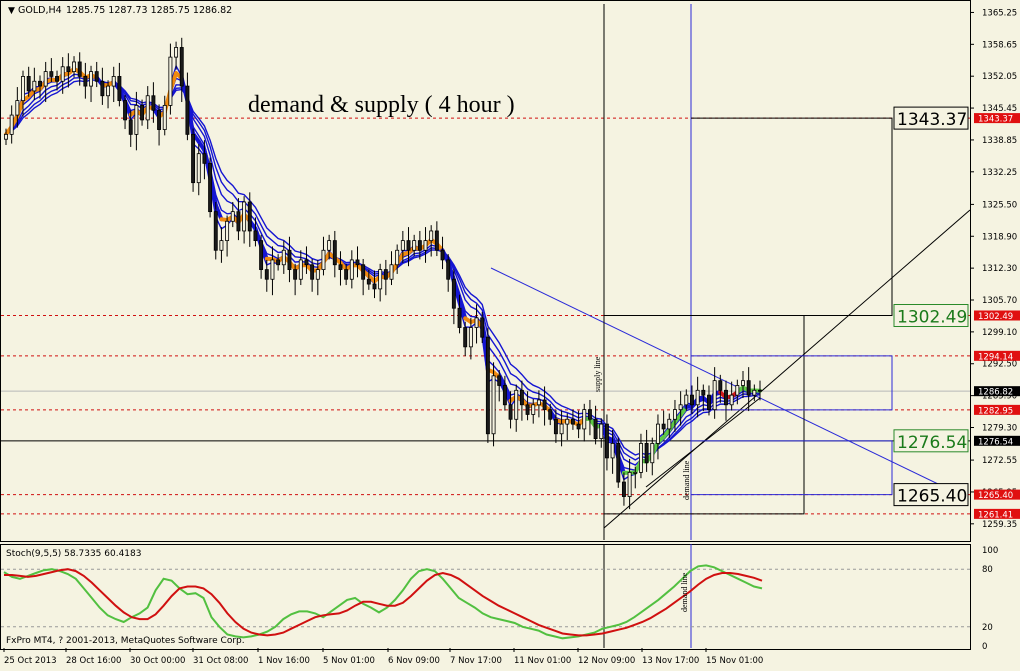  I want to click on y-tick-label: 1305.70, so click(999, 301).